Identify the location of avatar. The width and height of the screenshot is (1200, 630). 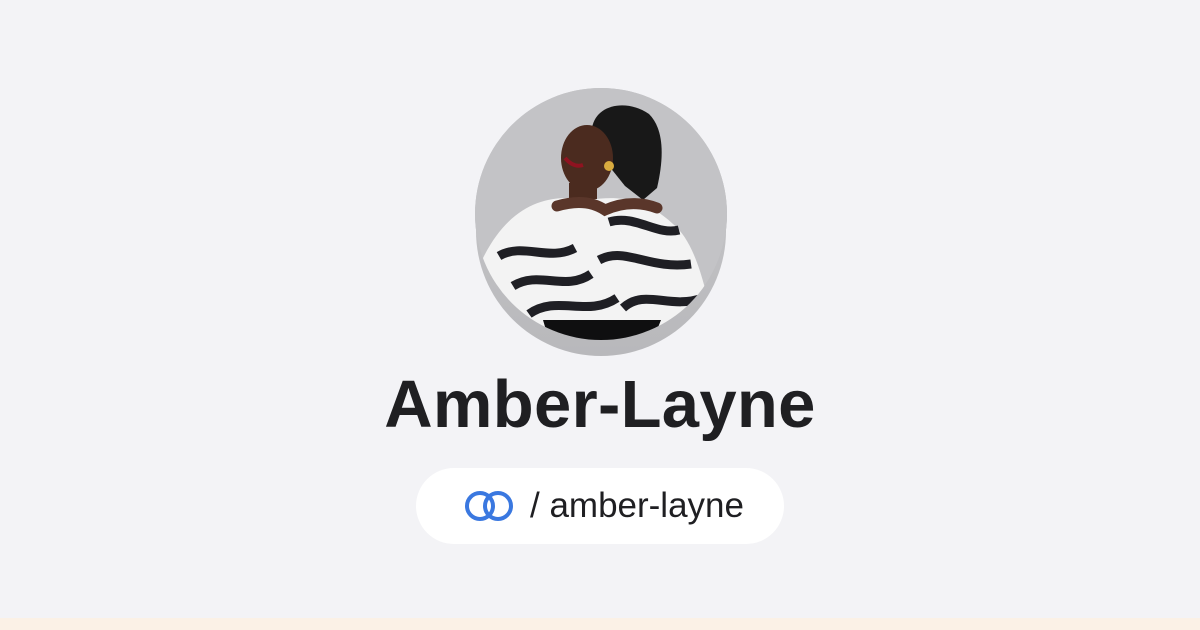
(601, 214).